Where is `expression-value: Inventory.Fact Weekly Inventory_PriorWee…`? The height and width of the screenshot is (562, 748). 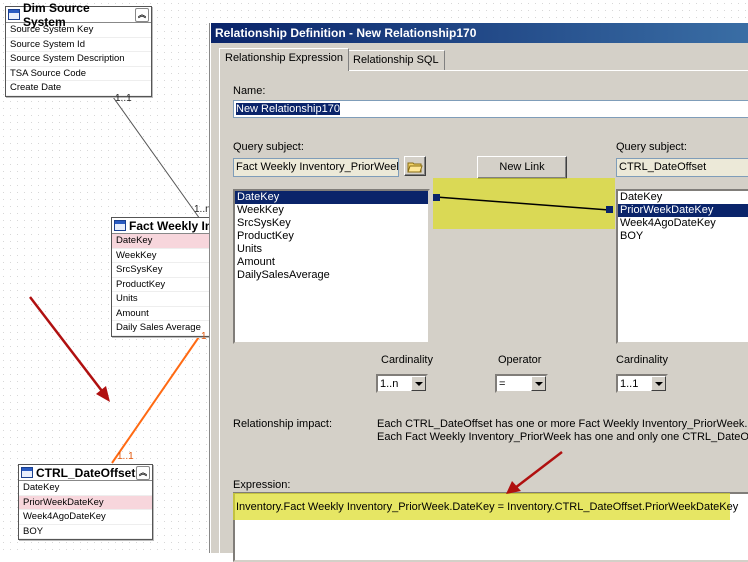
expression-value: Inventory.Fact Weekly Inventory_PriorWee… is located at coordinates (487, 507).